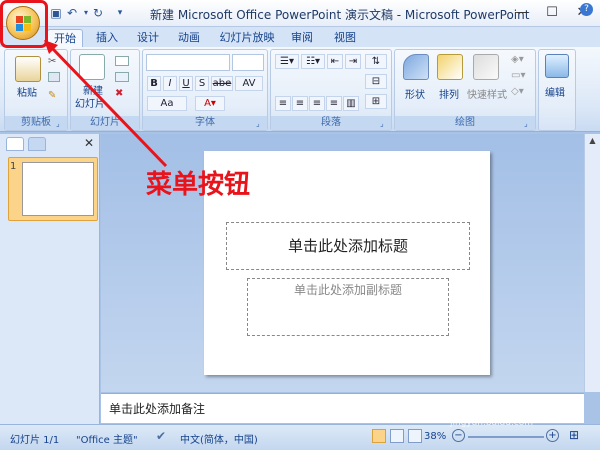 This screenshot has height=450, width=600. Describe the element at coordinates (574, 436) in the screenshot. I see `fit-to-window-icon: ⊞` at that location.